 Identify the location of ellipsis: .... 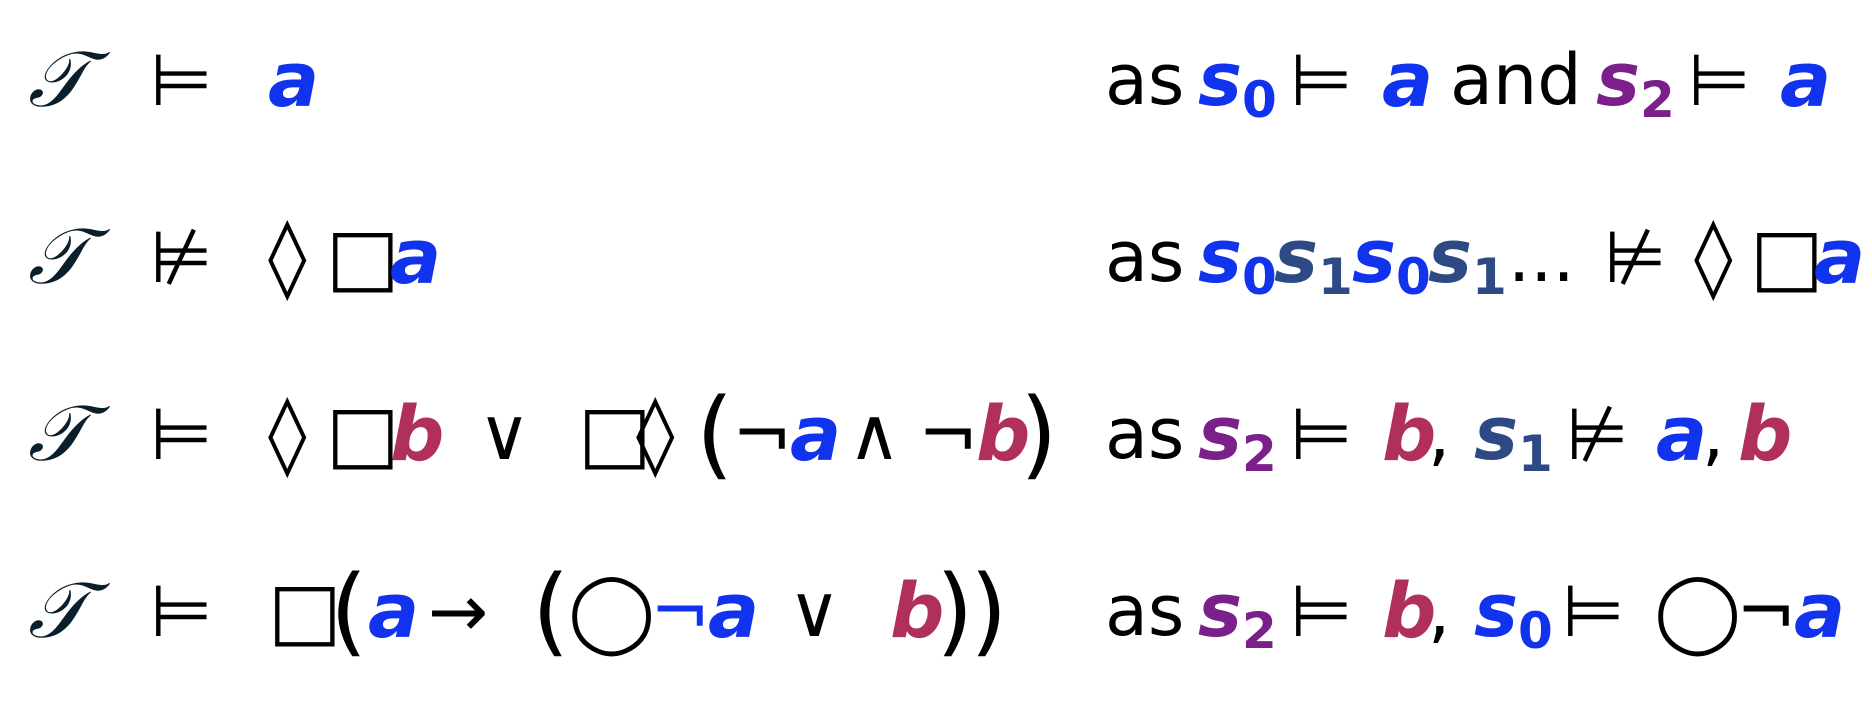
(1541, 257).